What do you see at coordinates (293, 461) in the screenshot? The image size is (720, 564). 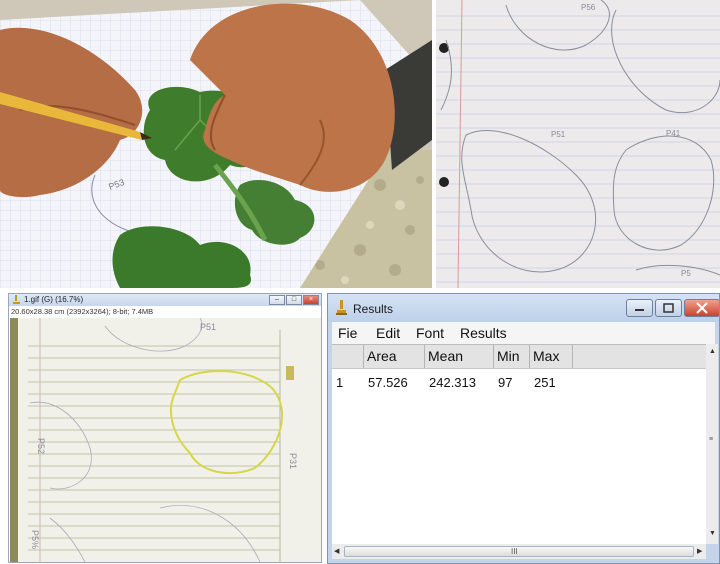 I see `sheet-label: P31` at bounding box center [293, 461].